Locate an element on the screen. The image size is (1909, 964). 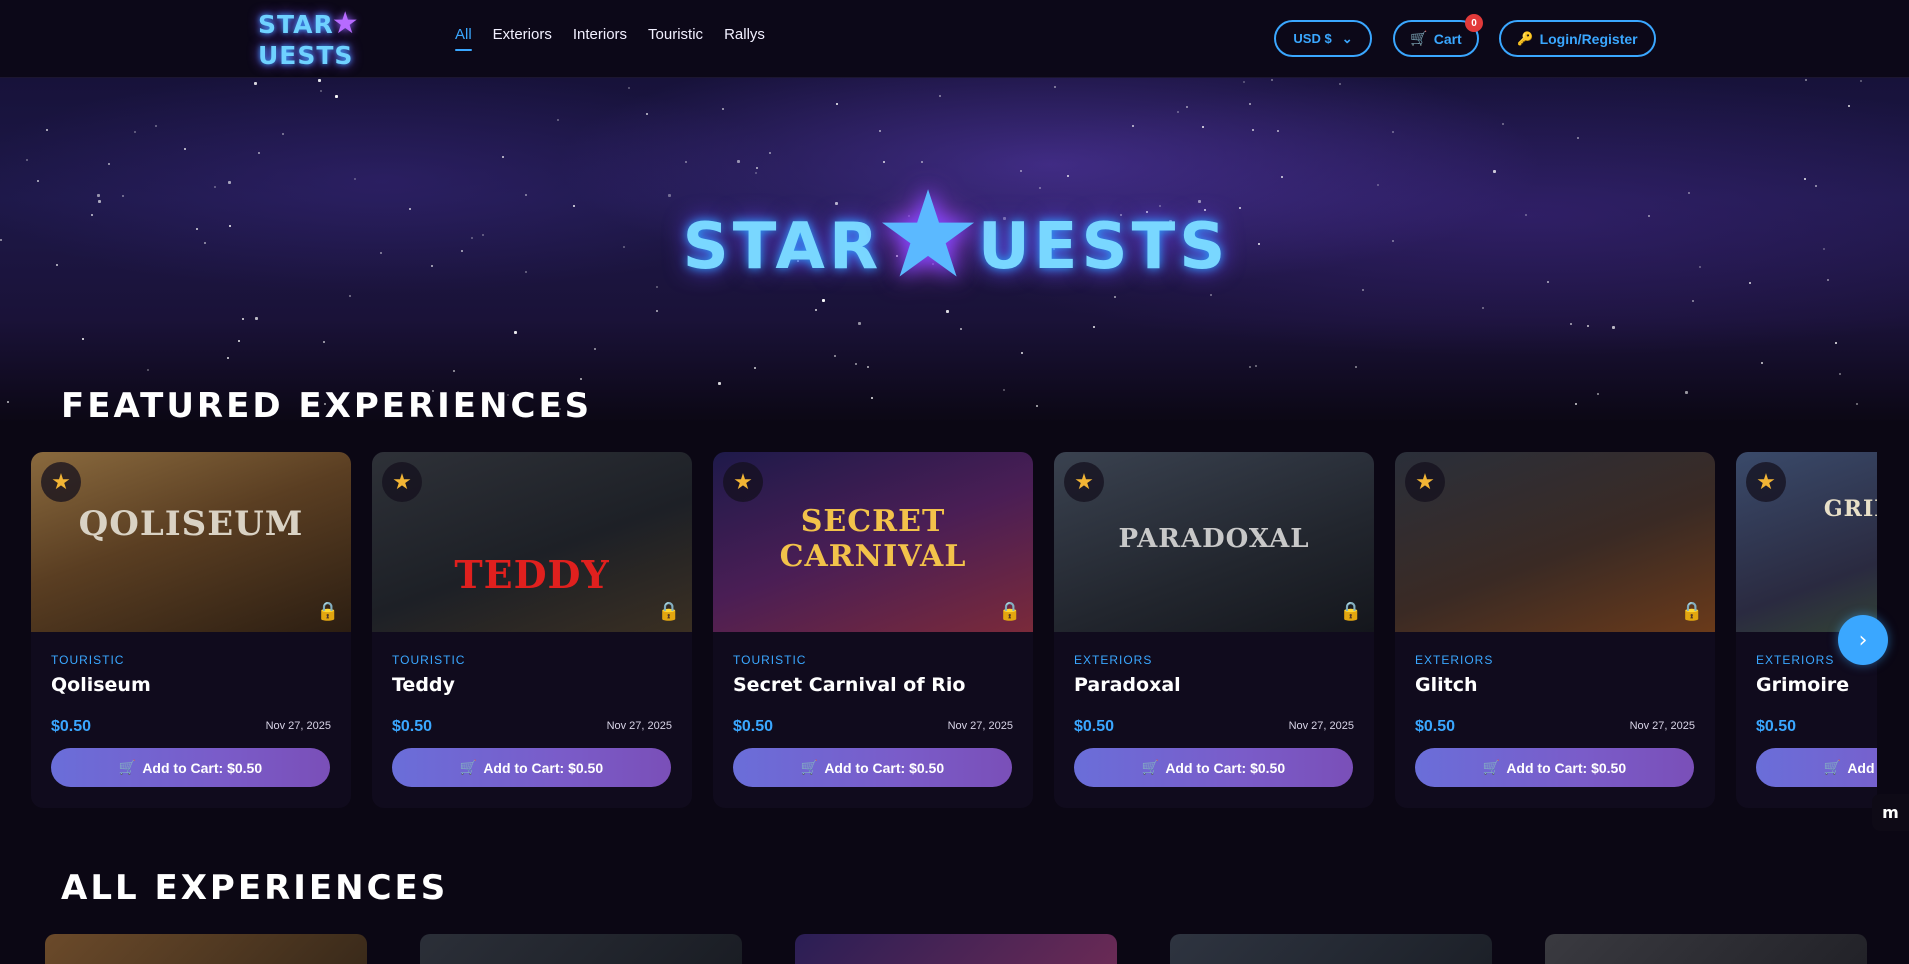
card-image: PARADOXAL ★ 🔒 is located at coordinates (1214, 542).